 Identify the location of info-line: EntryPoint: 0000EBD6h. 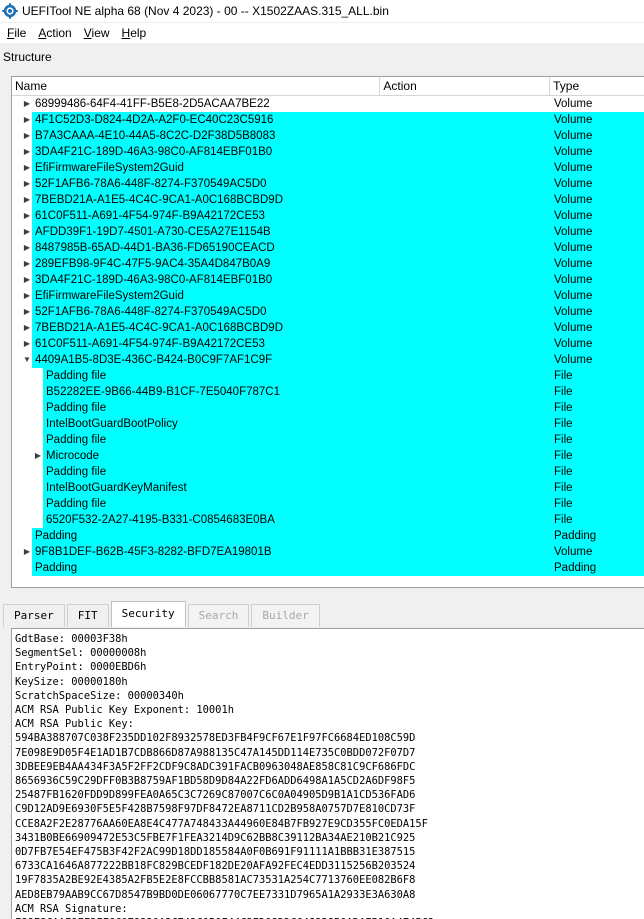
(81, 667).